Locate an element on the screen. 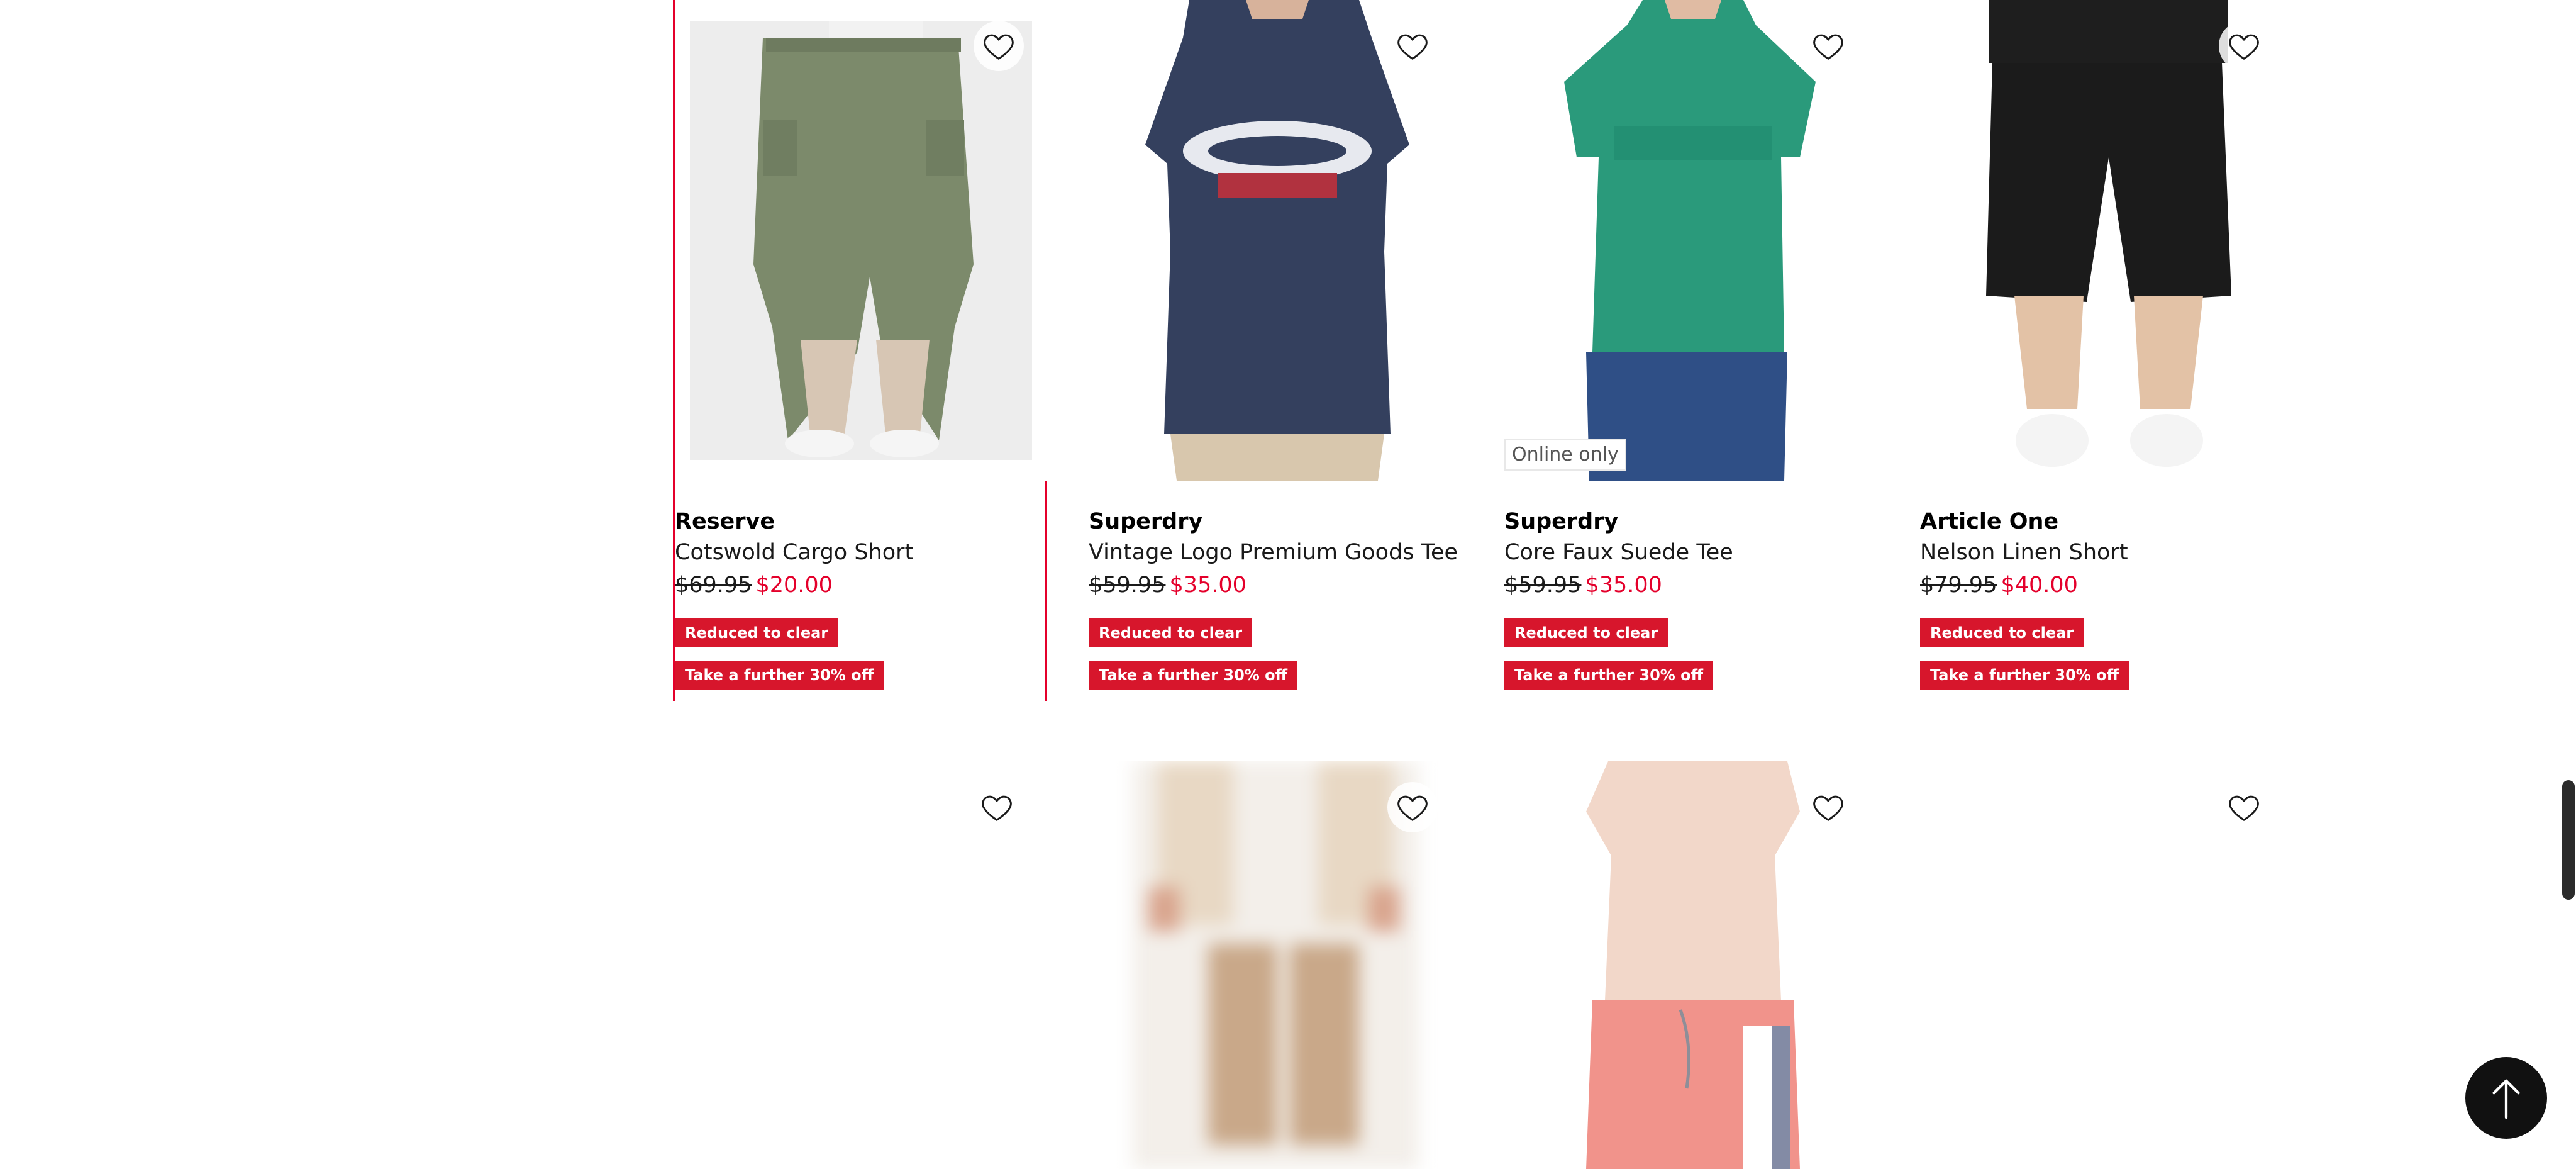 This screenshot has width=2576, height=1169. online-only-badge: Online only is located at coordinates (1565, 455).